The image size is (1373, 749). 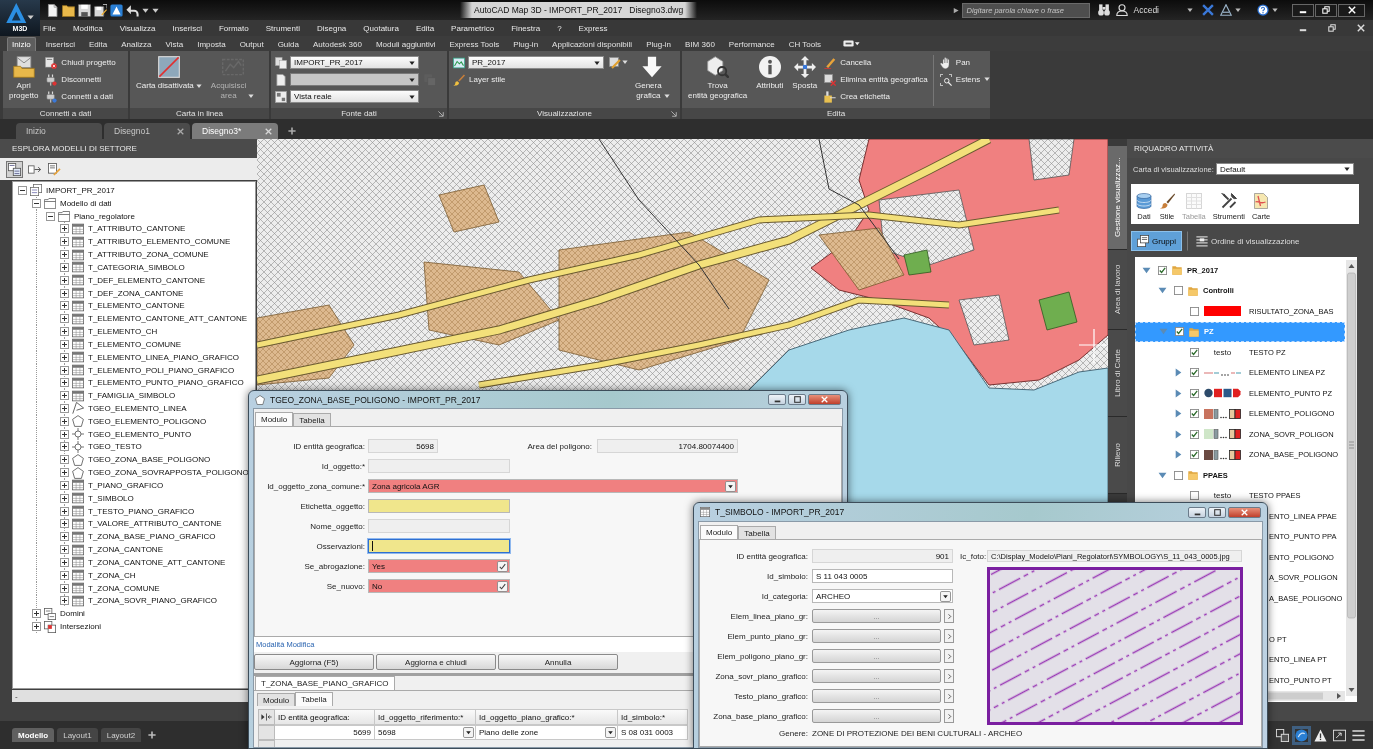 I want to click on menu-item: File, so click(x=49, y=28).